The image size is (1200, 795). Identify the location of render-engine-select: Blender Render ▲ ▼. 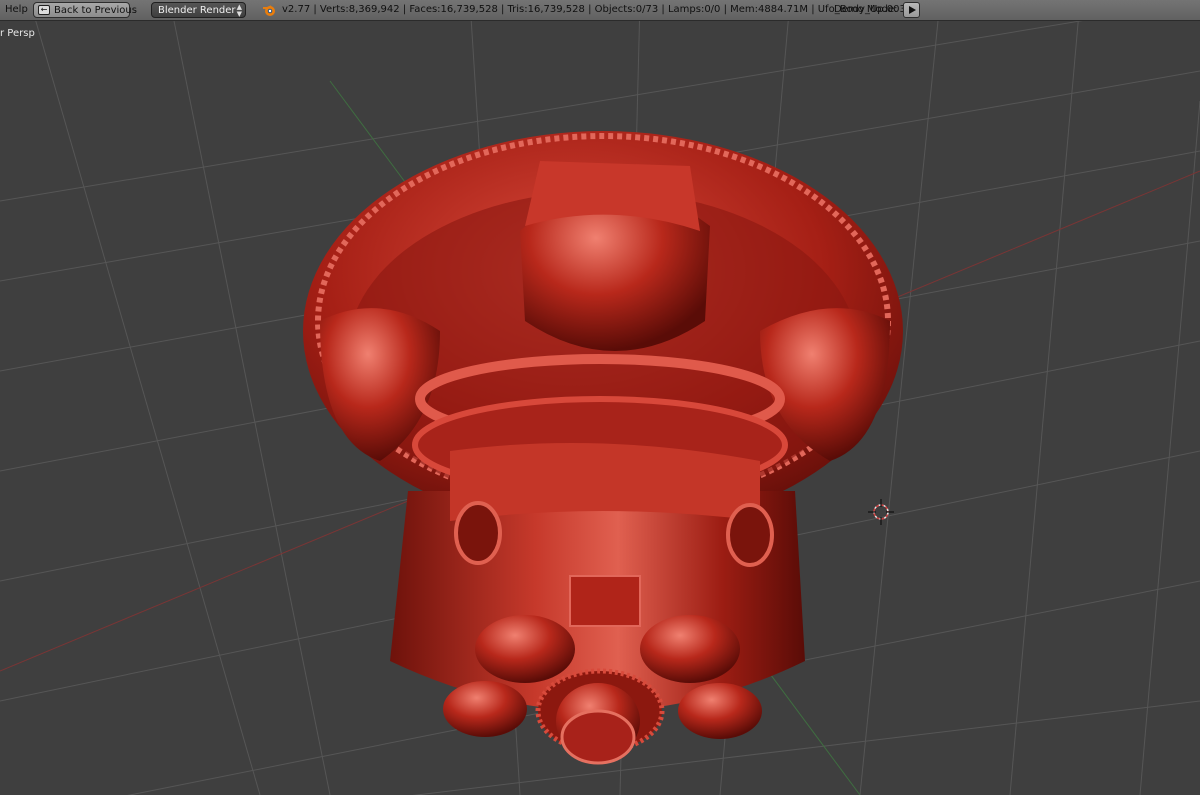
(198, 10).